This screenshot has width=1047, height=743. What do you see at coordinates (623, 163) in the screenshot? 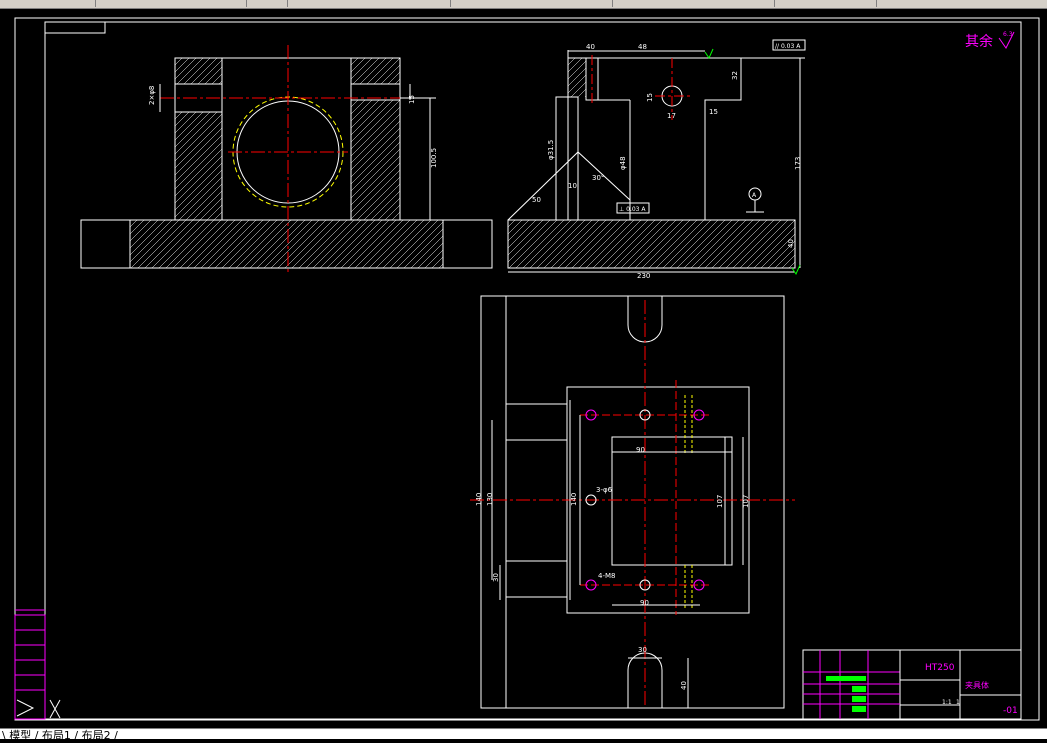
I see `dim-phi48: φ48` at bounding box center [623, 163].